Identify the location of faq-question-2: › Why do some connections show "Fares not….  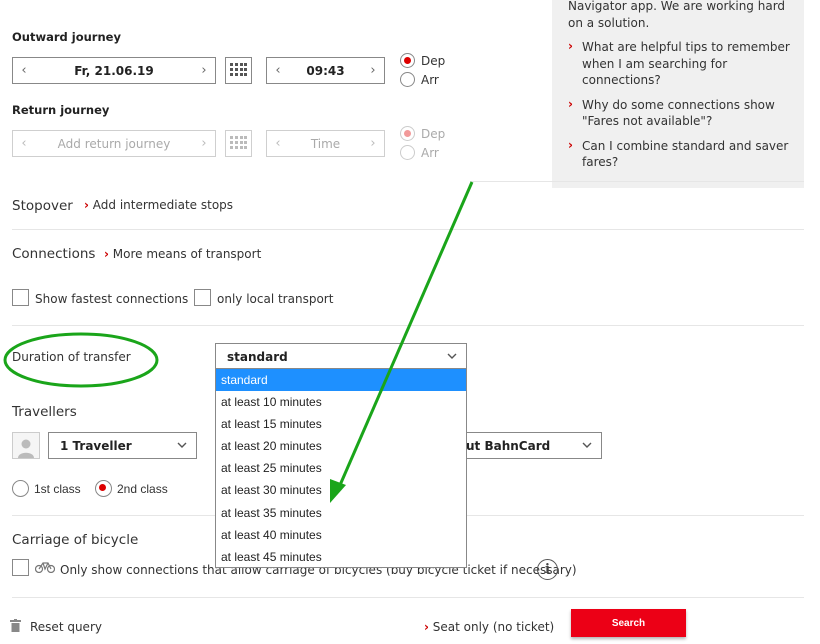
(679, 113).